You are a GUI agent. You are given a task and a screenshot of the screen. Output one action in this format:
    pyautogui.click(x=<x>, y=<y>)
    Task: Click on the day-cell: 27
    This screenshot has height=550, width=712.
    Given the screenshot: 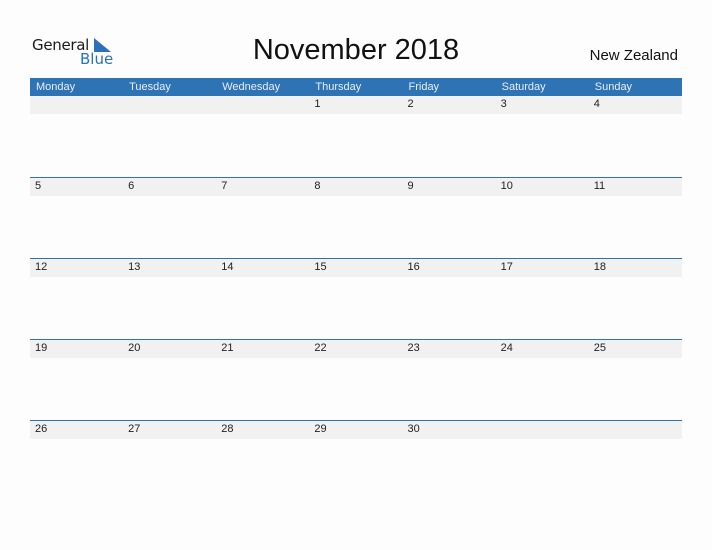 What is the action you would take?
    pyautogui.click(x=134, y=429)
    